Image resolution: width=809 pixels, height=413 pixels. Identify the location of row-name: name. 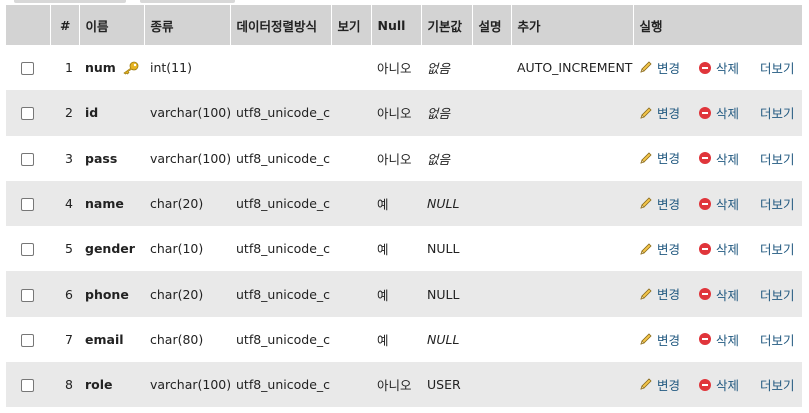
(104, 204).